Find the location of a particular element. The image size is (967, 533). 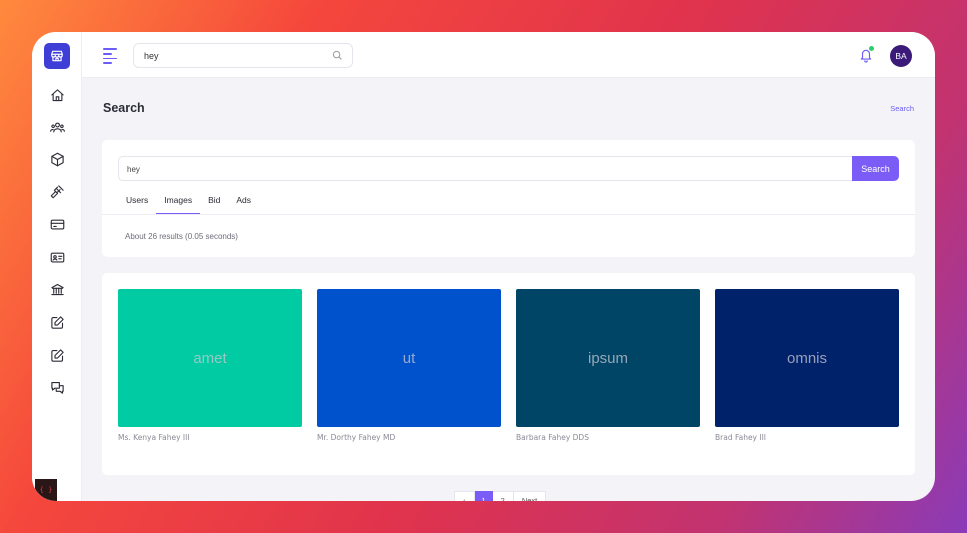

pagination-page-1: 1 is located at coordinates (483, 496).